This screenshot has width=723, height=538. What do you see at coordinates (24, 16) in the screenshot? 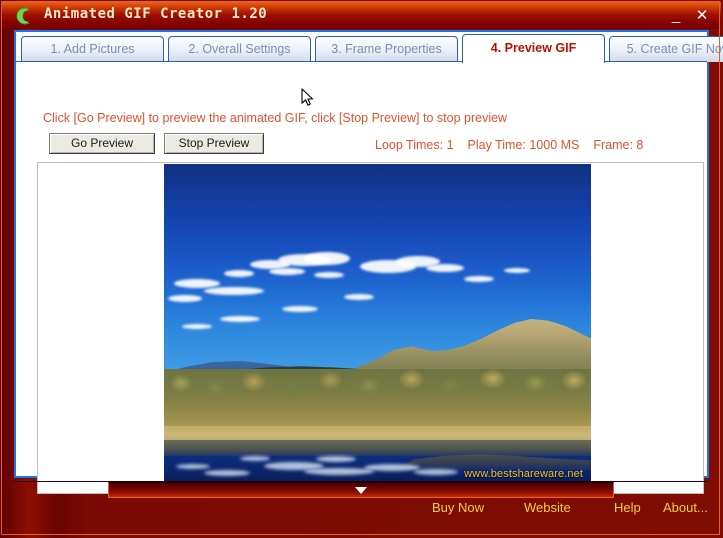
I see `moon-icon` at bounding box center [24, 16].